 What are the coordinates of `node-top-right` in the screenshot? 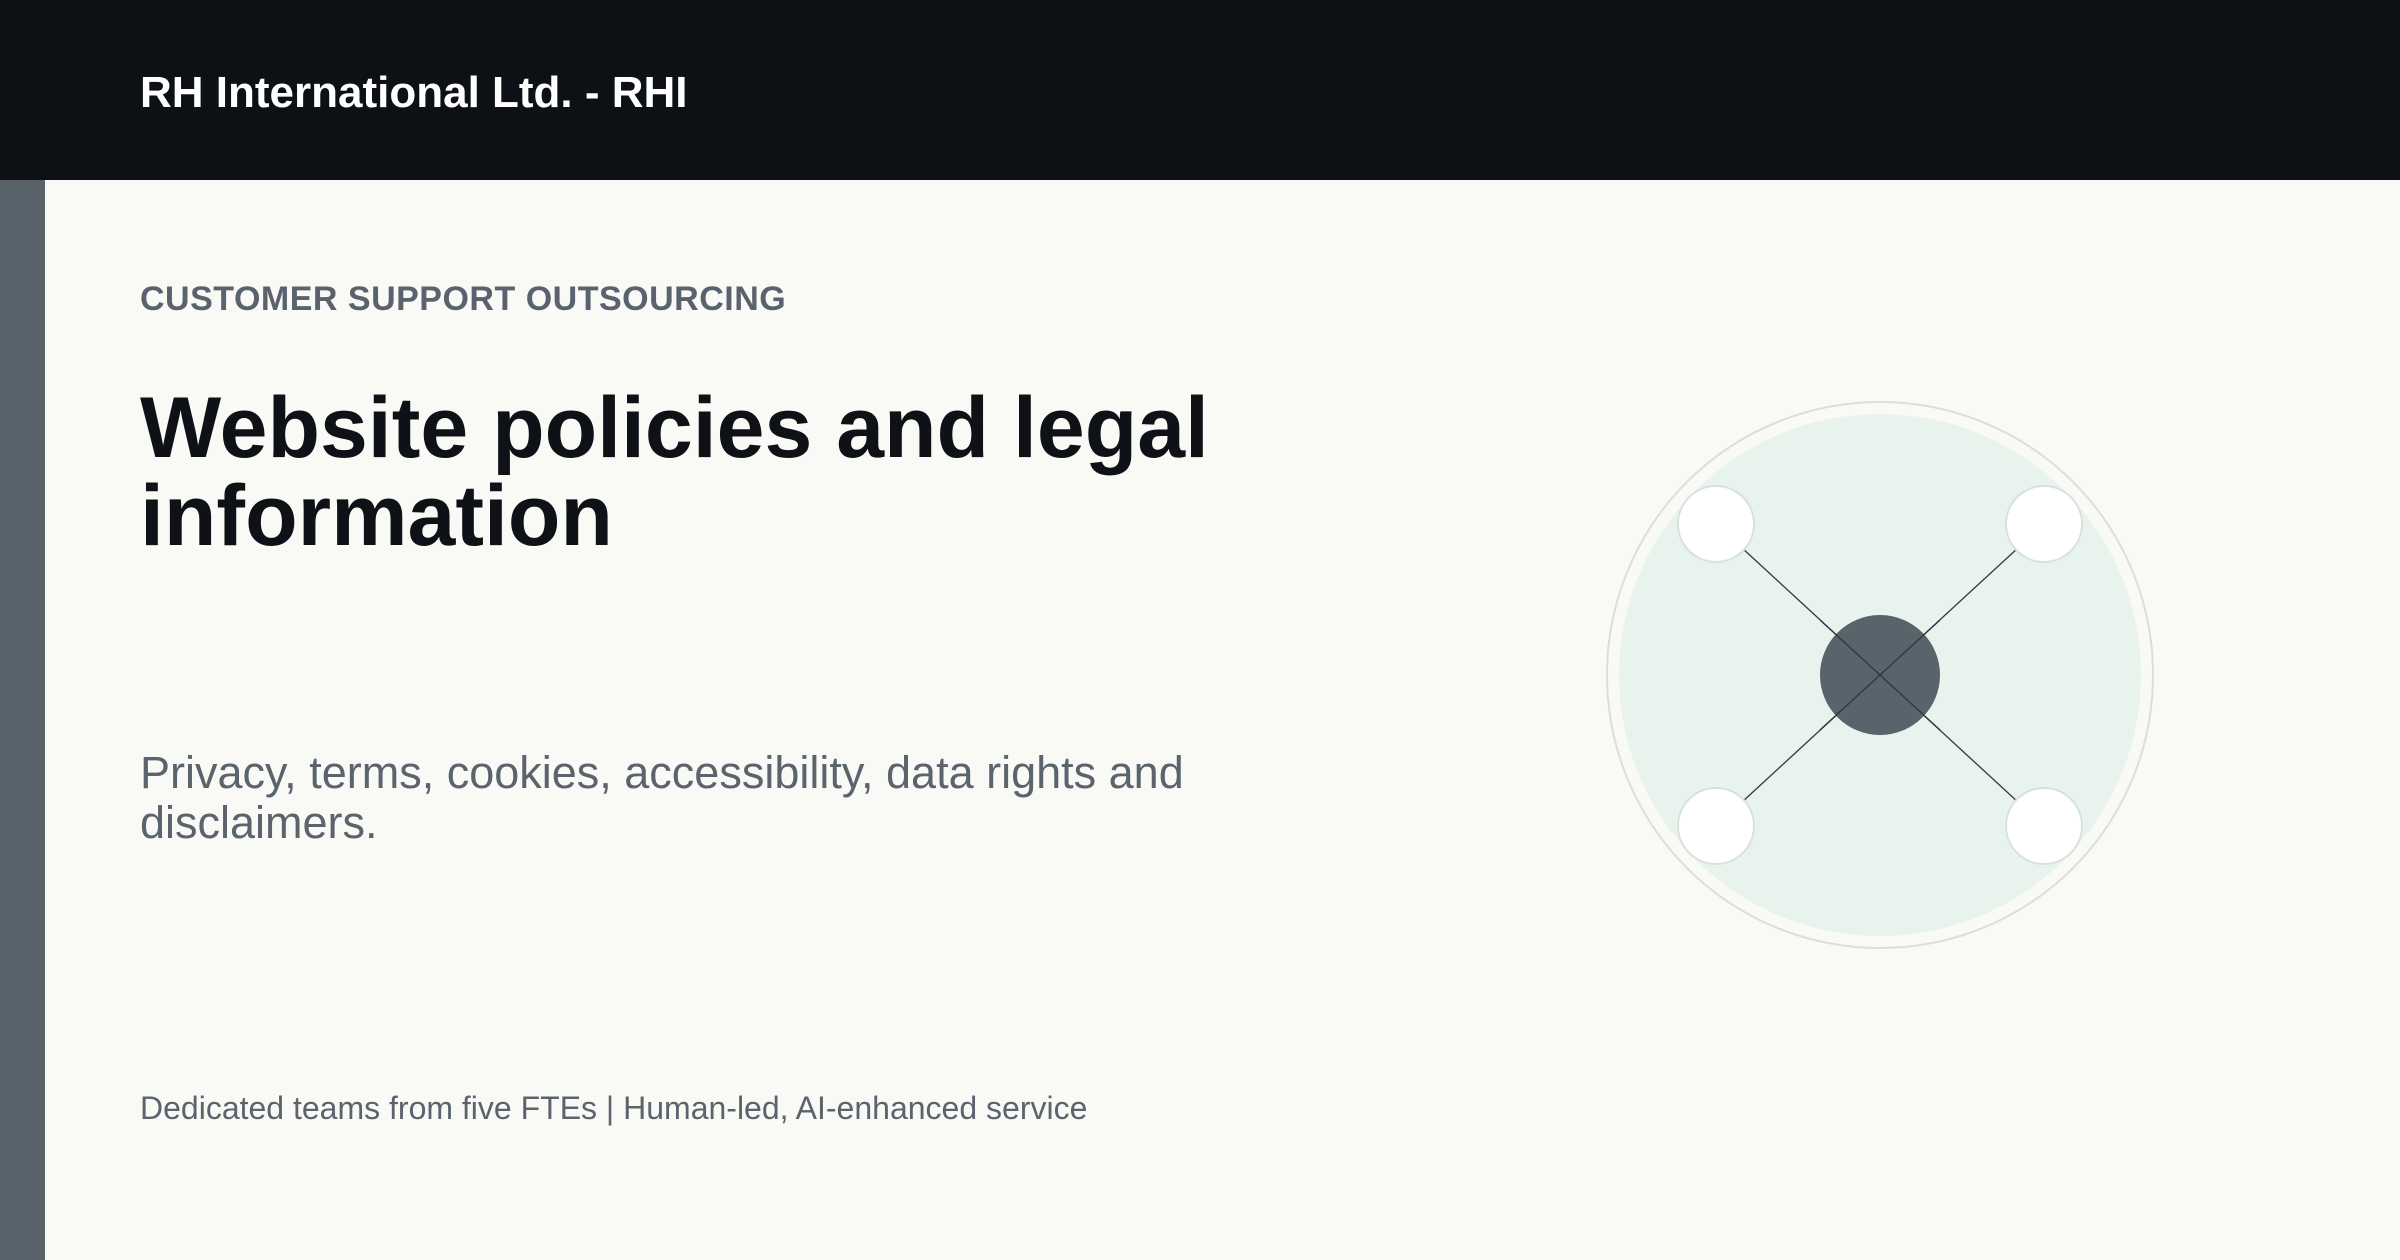 It's located at (2044, 524).